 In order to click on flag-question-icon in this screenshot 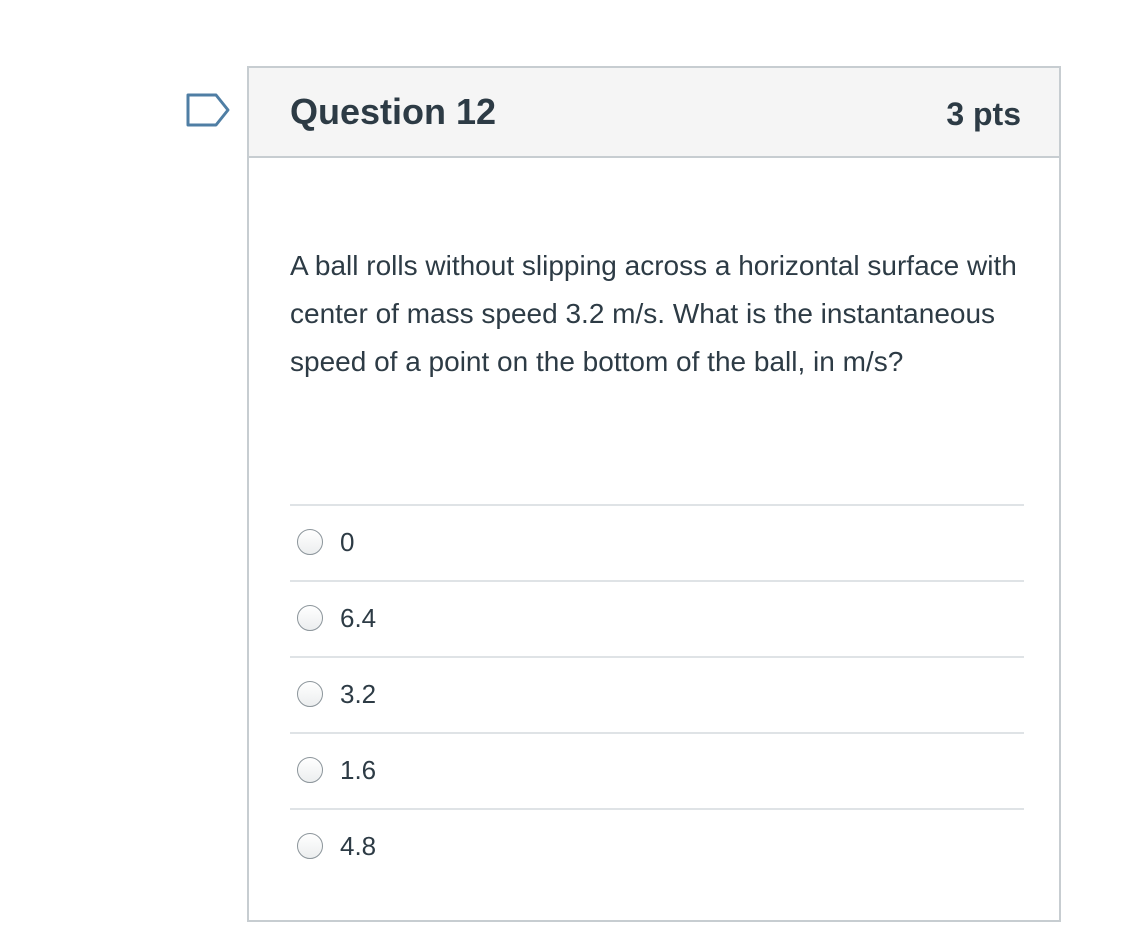, I will do `click(208, 110)`.